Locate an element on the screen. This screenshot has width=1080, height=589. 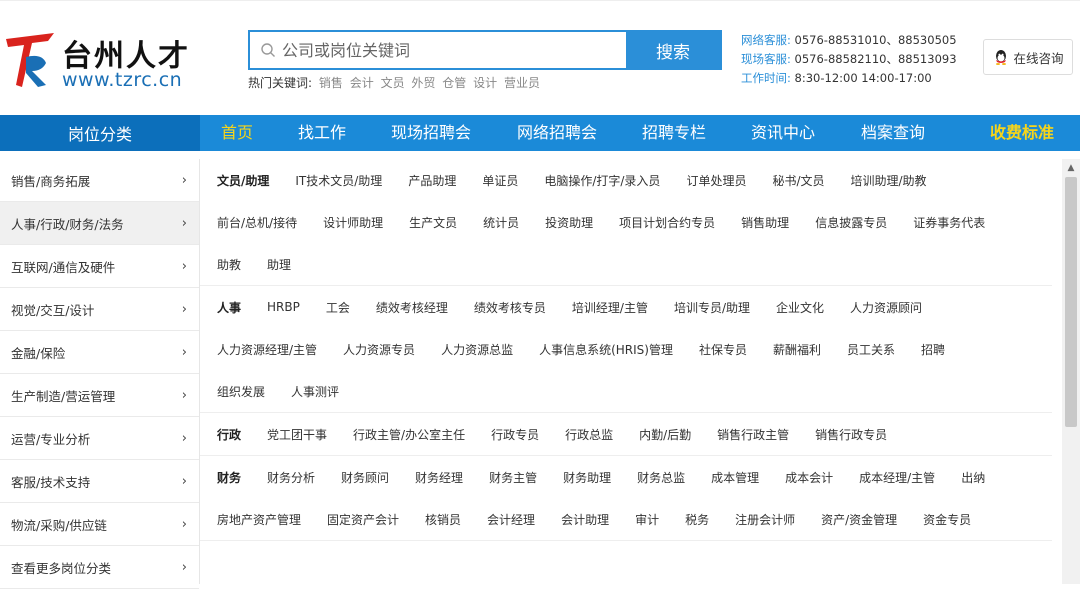
panel-scrollbar: ▲ is located at coordinates (1071, 371).